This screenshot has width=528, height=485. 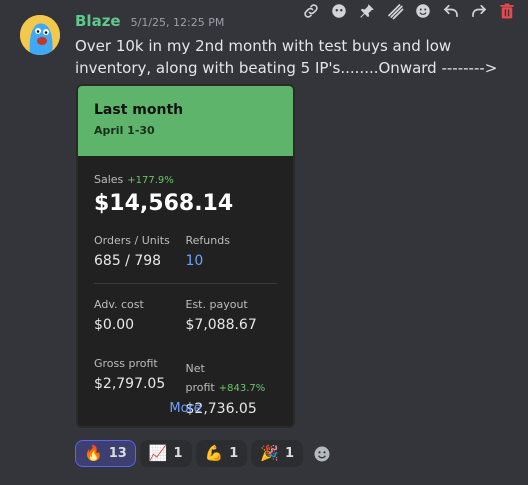 What do you see at coordinates (150, 180) in the screenshot?
I see `sales-delta: +177.9%` at bounding box center [150, 180].